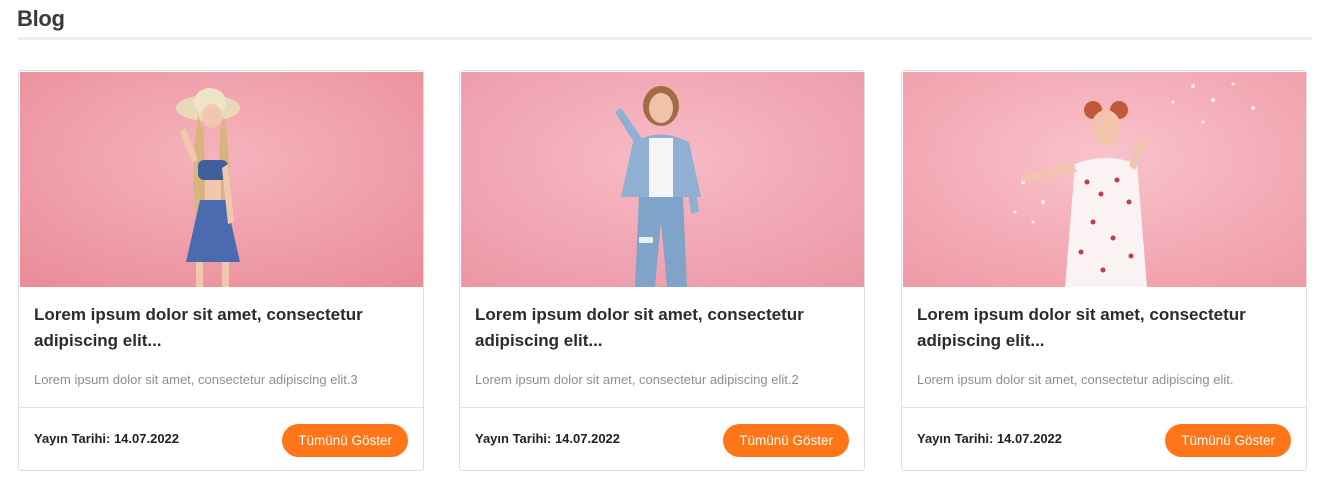 The height and width of the screenshot is (485, 1319). Describe the element at coordinates (41, 18) in the screenshot. I see `section-title: Blog` at that location.